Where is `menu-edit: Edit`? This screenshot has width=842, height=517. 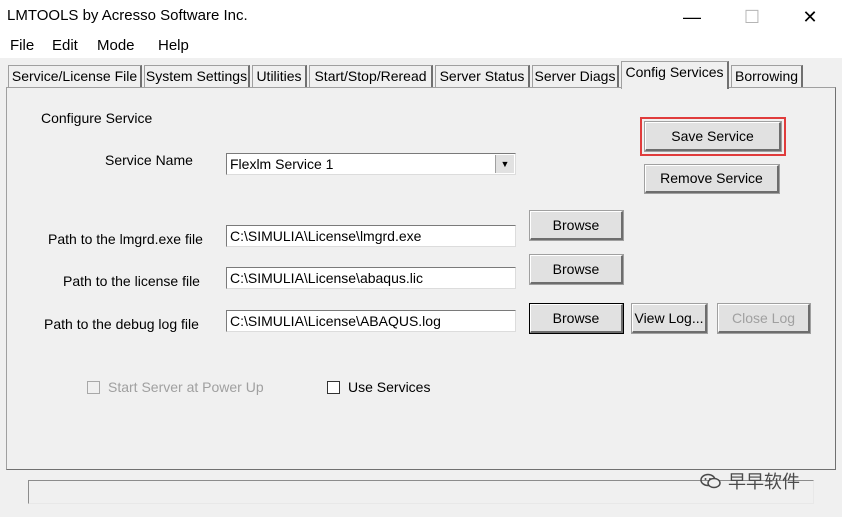 menu-edit: Edit is located at coordinates (65, 45).